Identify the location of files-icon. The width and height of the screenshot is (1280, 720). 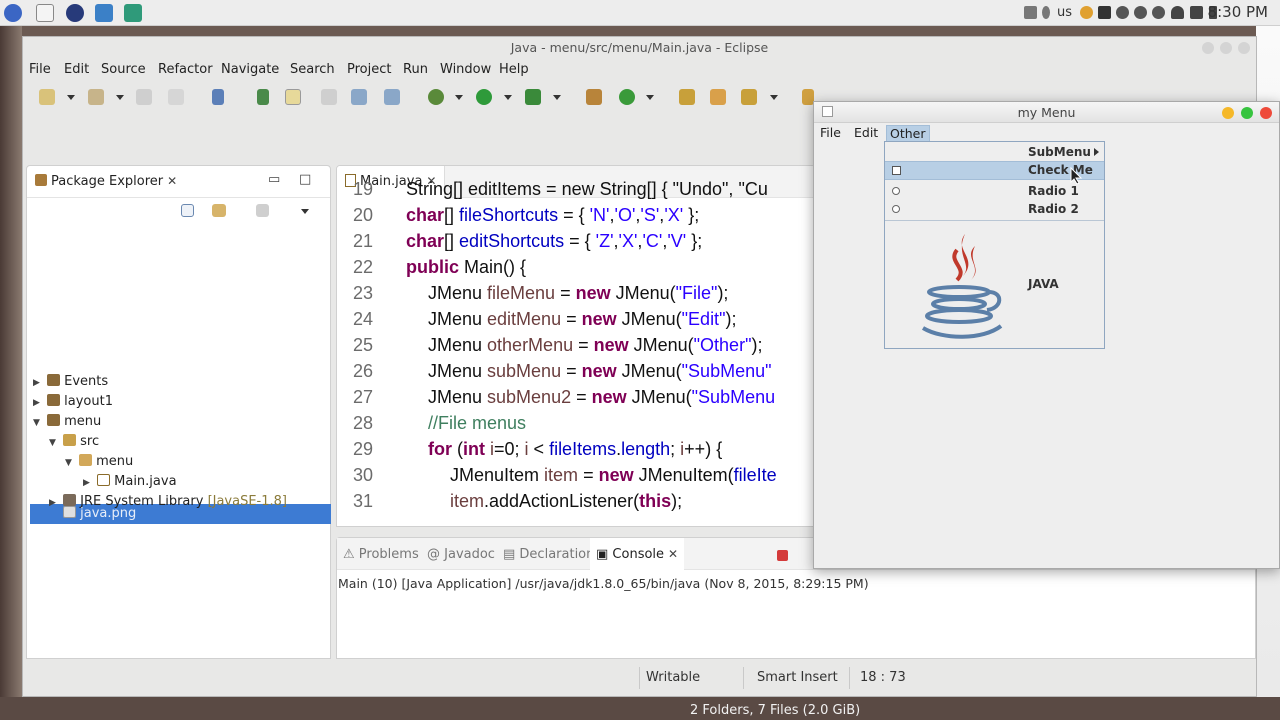
(104, 13).